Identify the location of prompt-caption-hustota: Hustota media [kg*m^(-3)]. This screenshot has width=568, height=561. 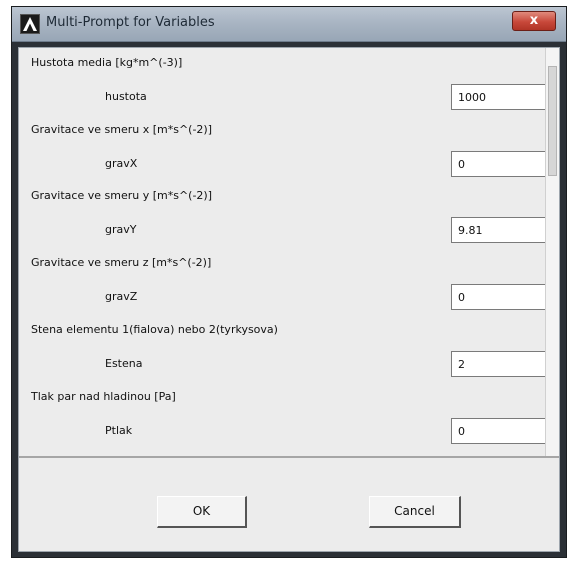
(107, 62).